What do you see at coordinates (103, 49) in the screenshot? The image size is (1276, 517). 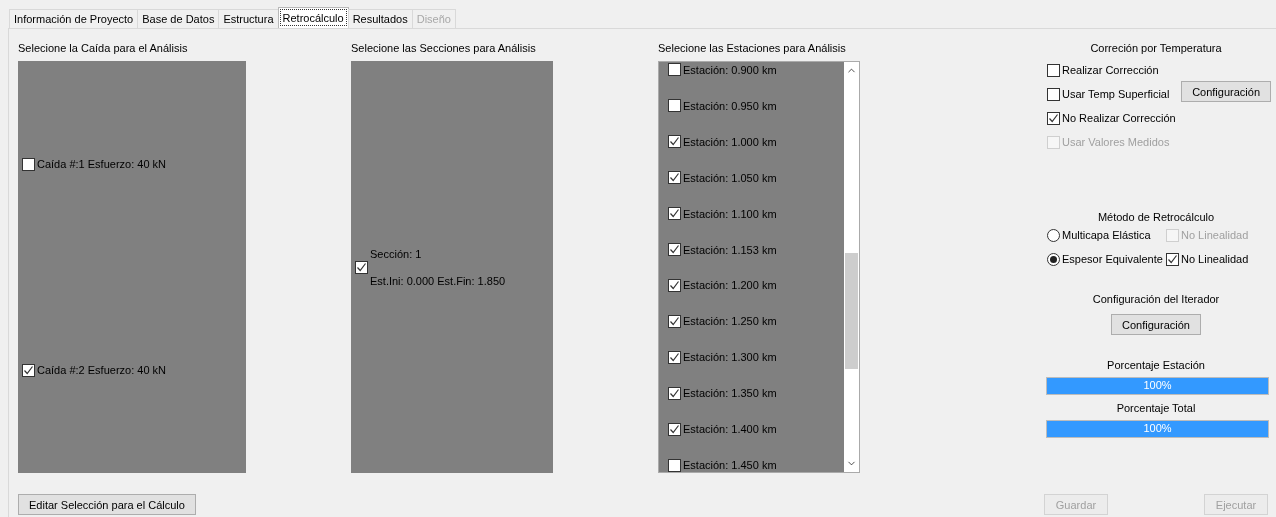 I see `section-heading: Selecione la Caída para el Análisis` at bounding box center [103, 49].